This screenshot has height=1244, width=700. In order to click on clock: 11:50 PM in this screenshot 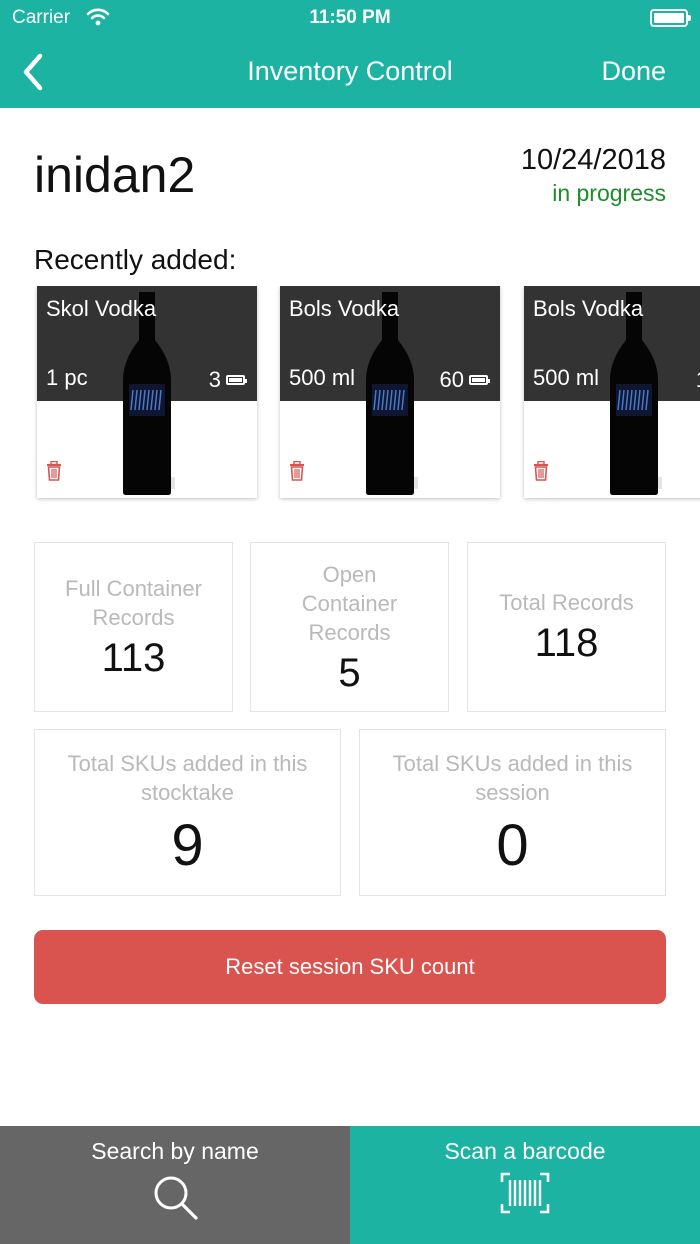, I will do `click(350, 17)`.